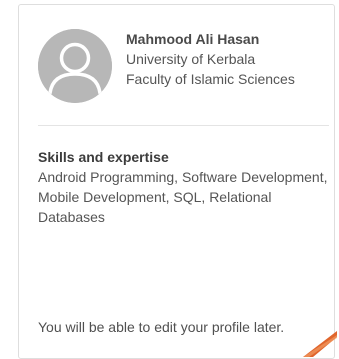  What do you see at coordinates (183, 125) in the screenshot?
I see `divider` at bounding box center [183, 125].